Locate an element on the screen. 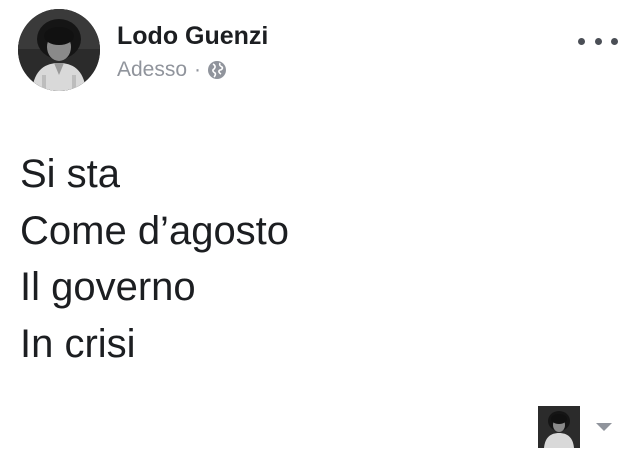 The image size is (640, 473). actor-avatar is located at coordinates (559, 427).